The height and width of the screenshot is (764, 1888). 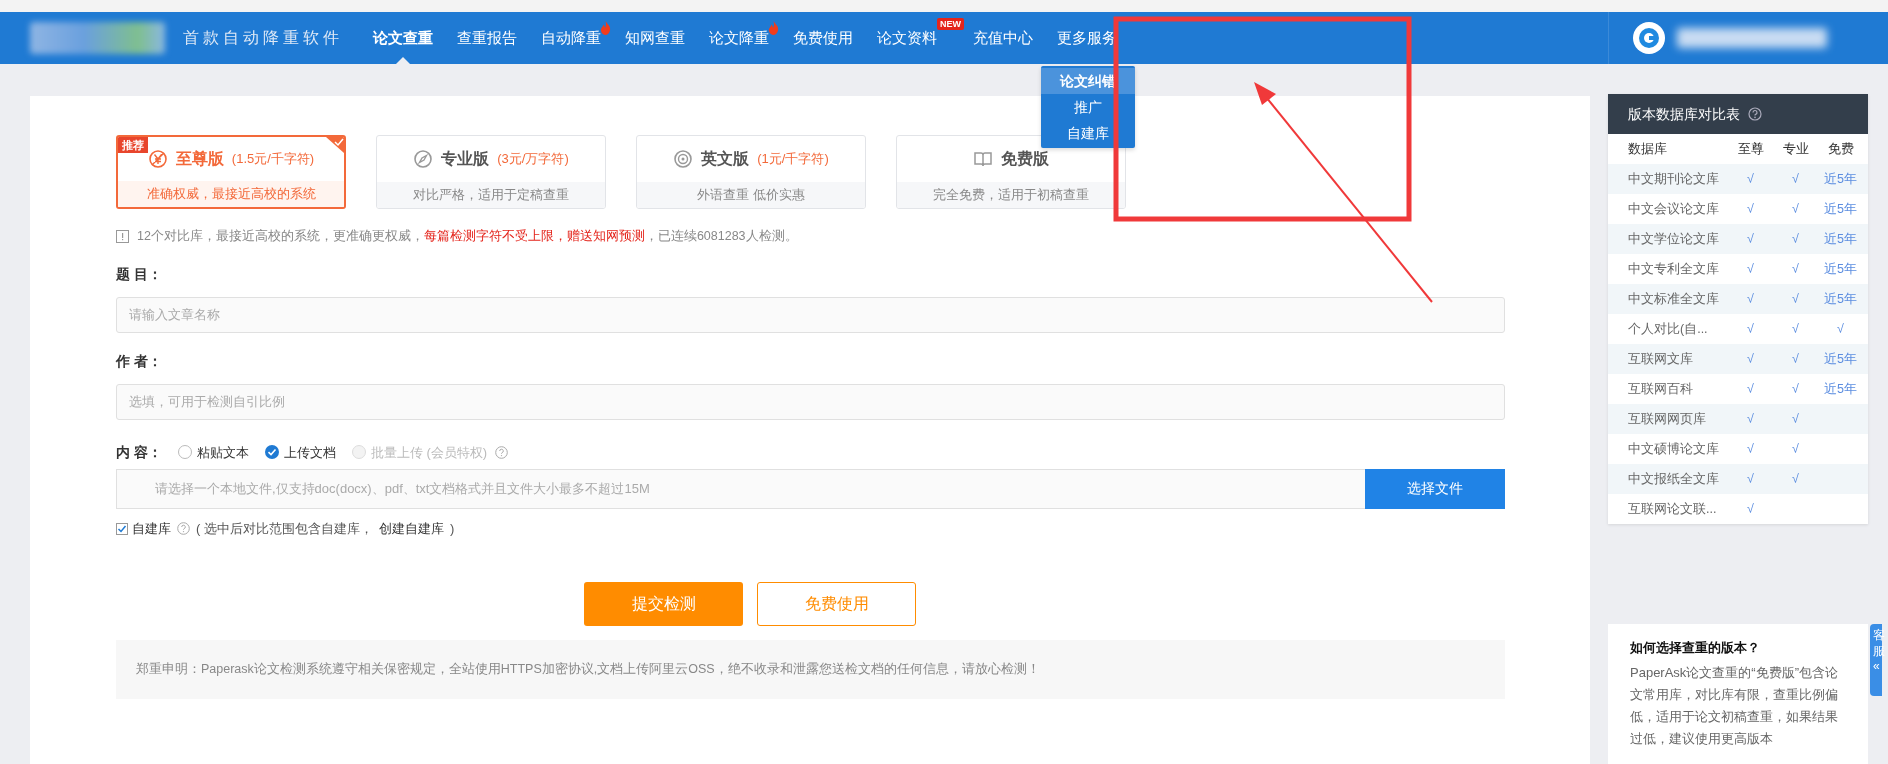 What do you see at coordinates (1003, 38) in the screenshot?
I see `nav-link: 充值中心` at bounding box center [1003, 38].